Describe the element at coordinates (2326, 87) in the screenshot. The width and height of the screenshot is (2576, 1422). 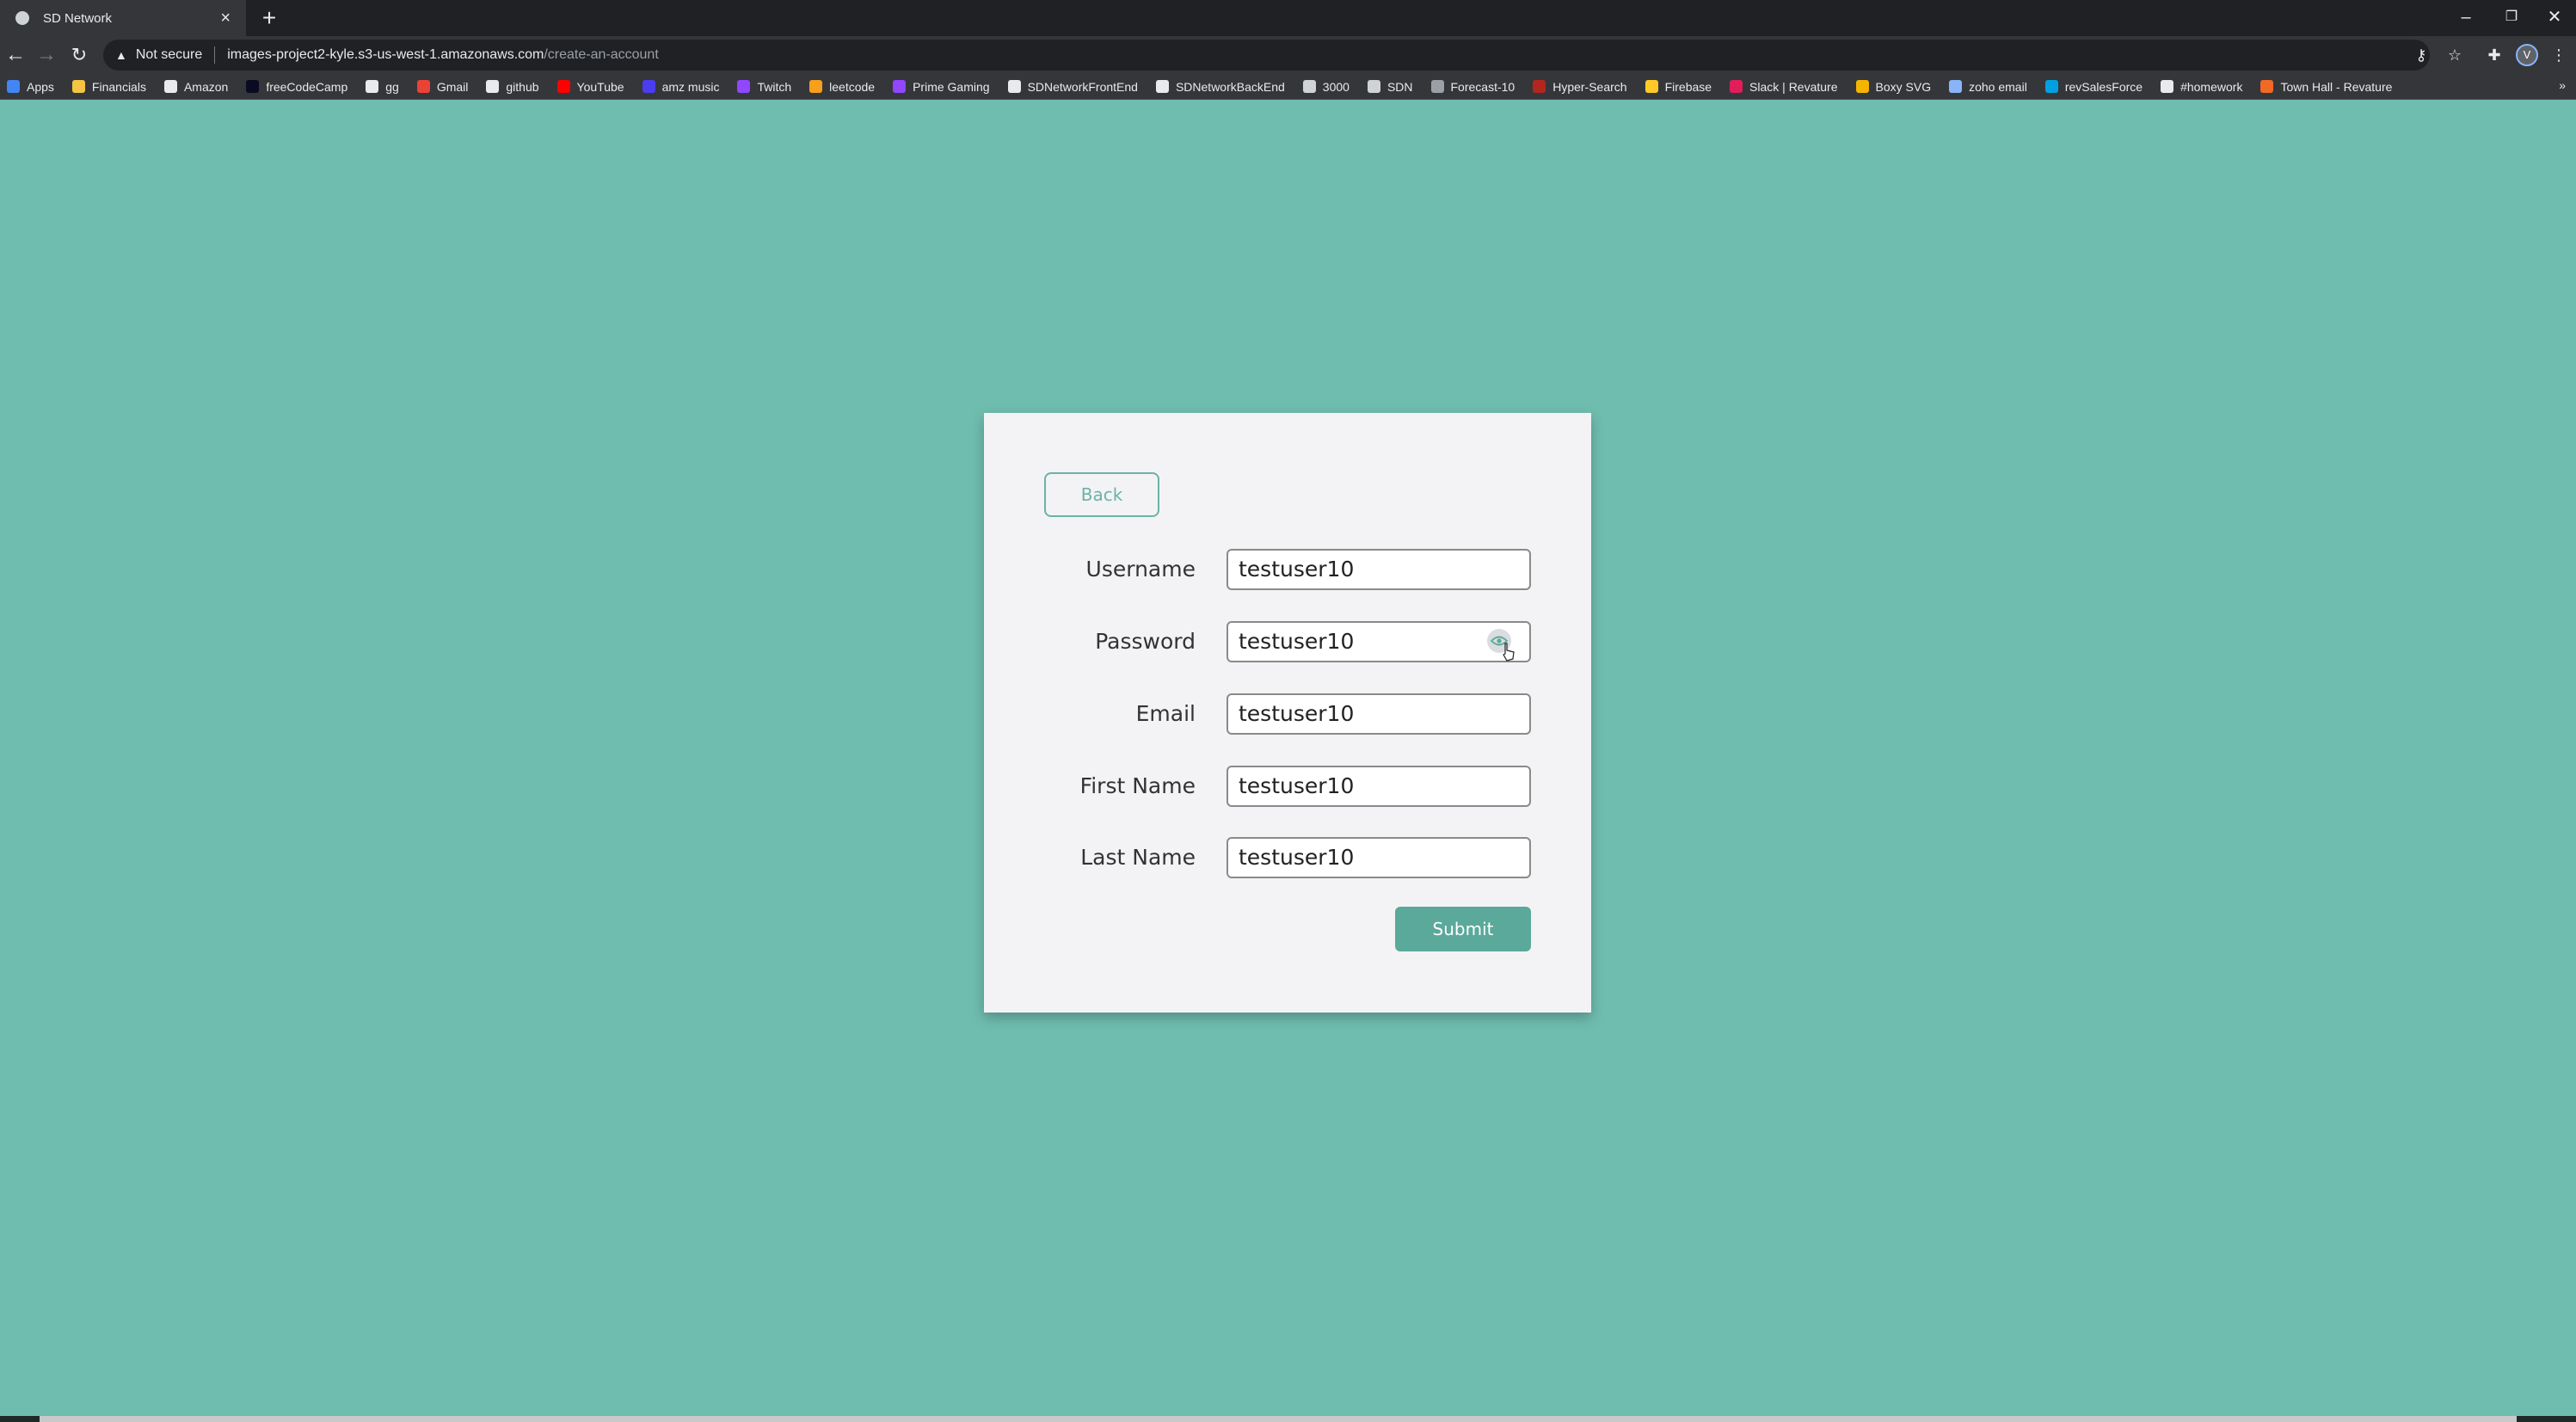
I see `bookmark-item: Town Hall - Revature` at that location.